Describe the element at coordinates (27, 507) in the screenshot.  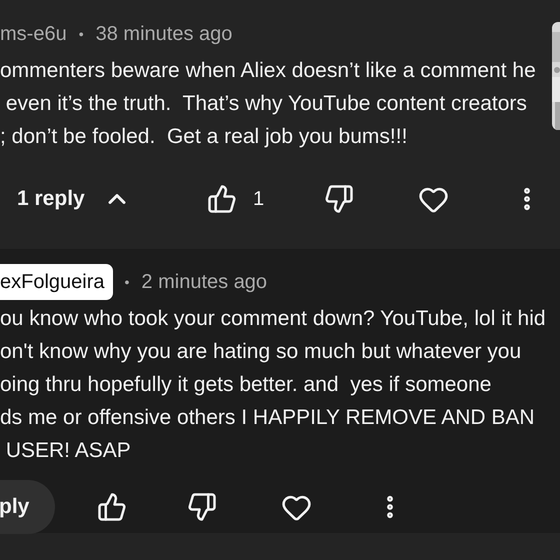
I see `reply-button: ply` at that location.